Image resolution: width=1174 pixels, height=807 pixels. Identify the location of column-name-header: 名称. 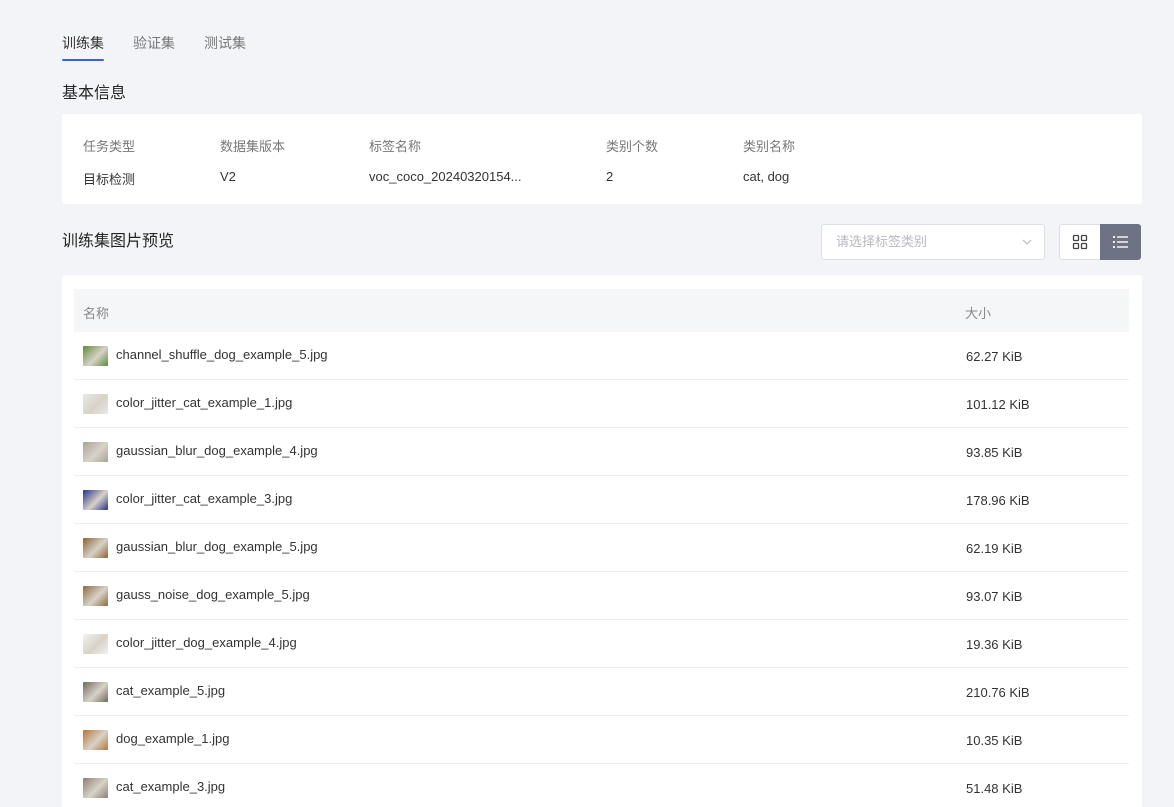
(96, 313).